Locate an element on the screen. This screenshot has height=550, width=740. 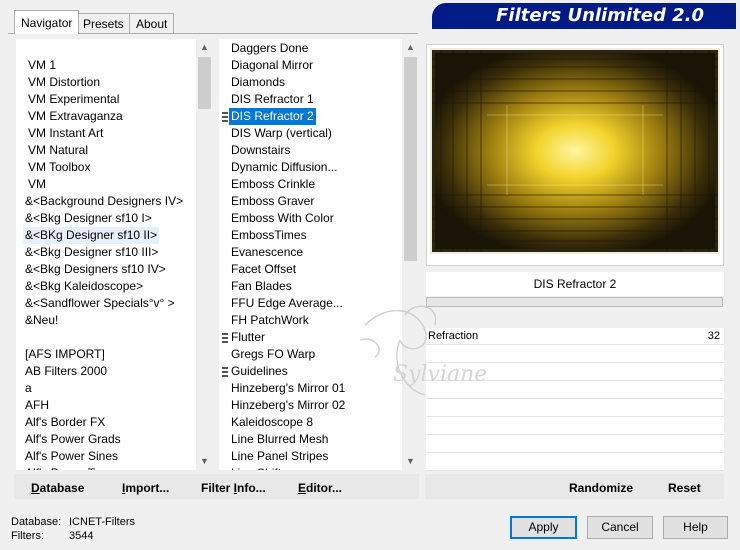
filter-item: DIS Refractor 2 is located at coordinates (272, 116).